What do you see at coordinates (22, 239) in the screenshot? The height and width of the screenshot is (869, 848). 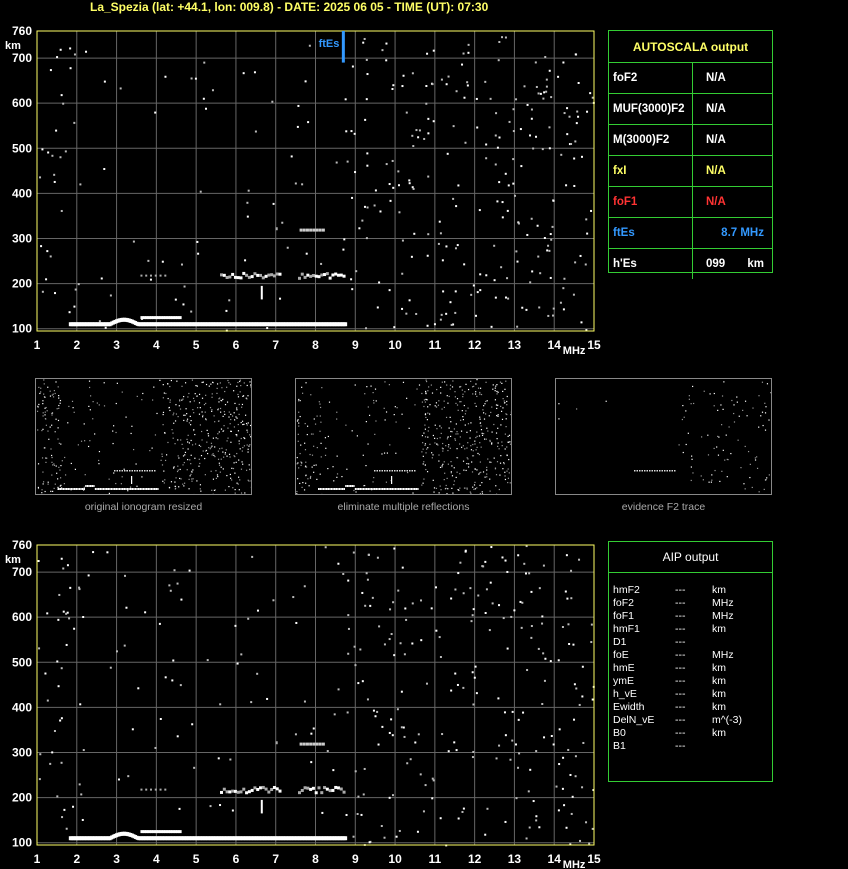 I see `y-tick-label: 300` at bounding box center [22, 239].